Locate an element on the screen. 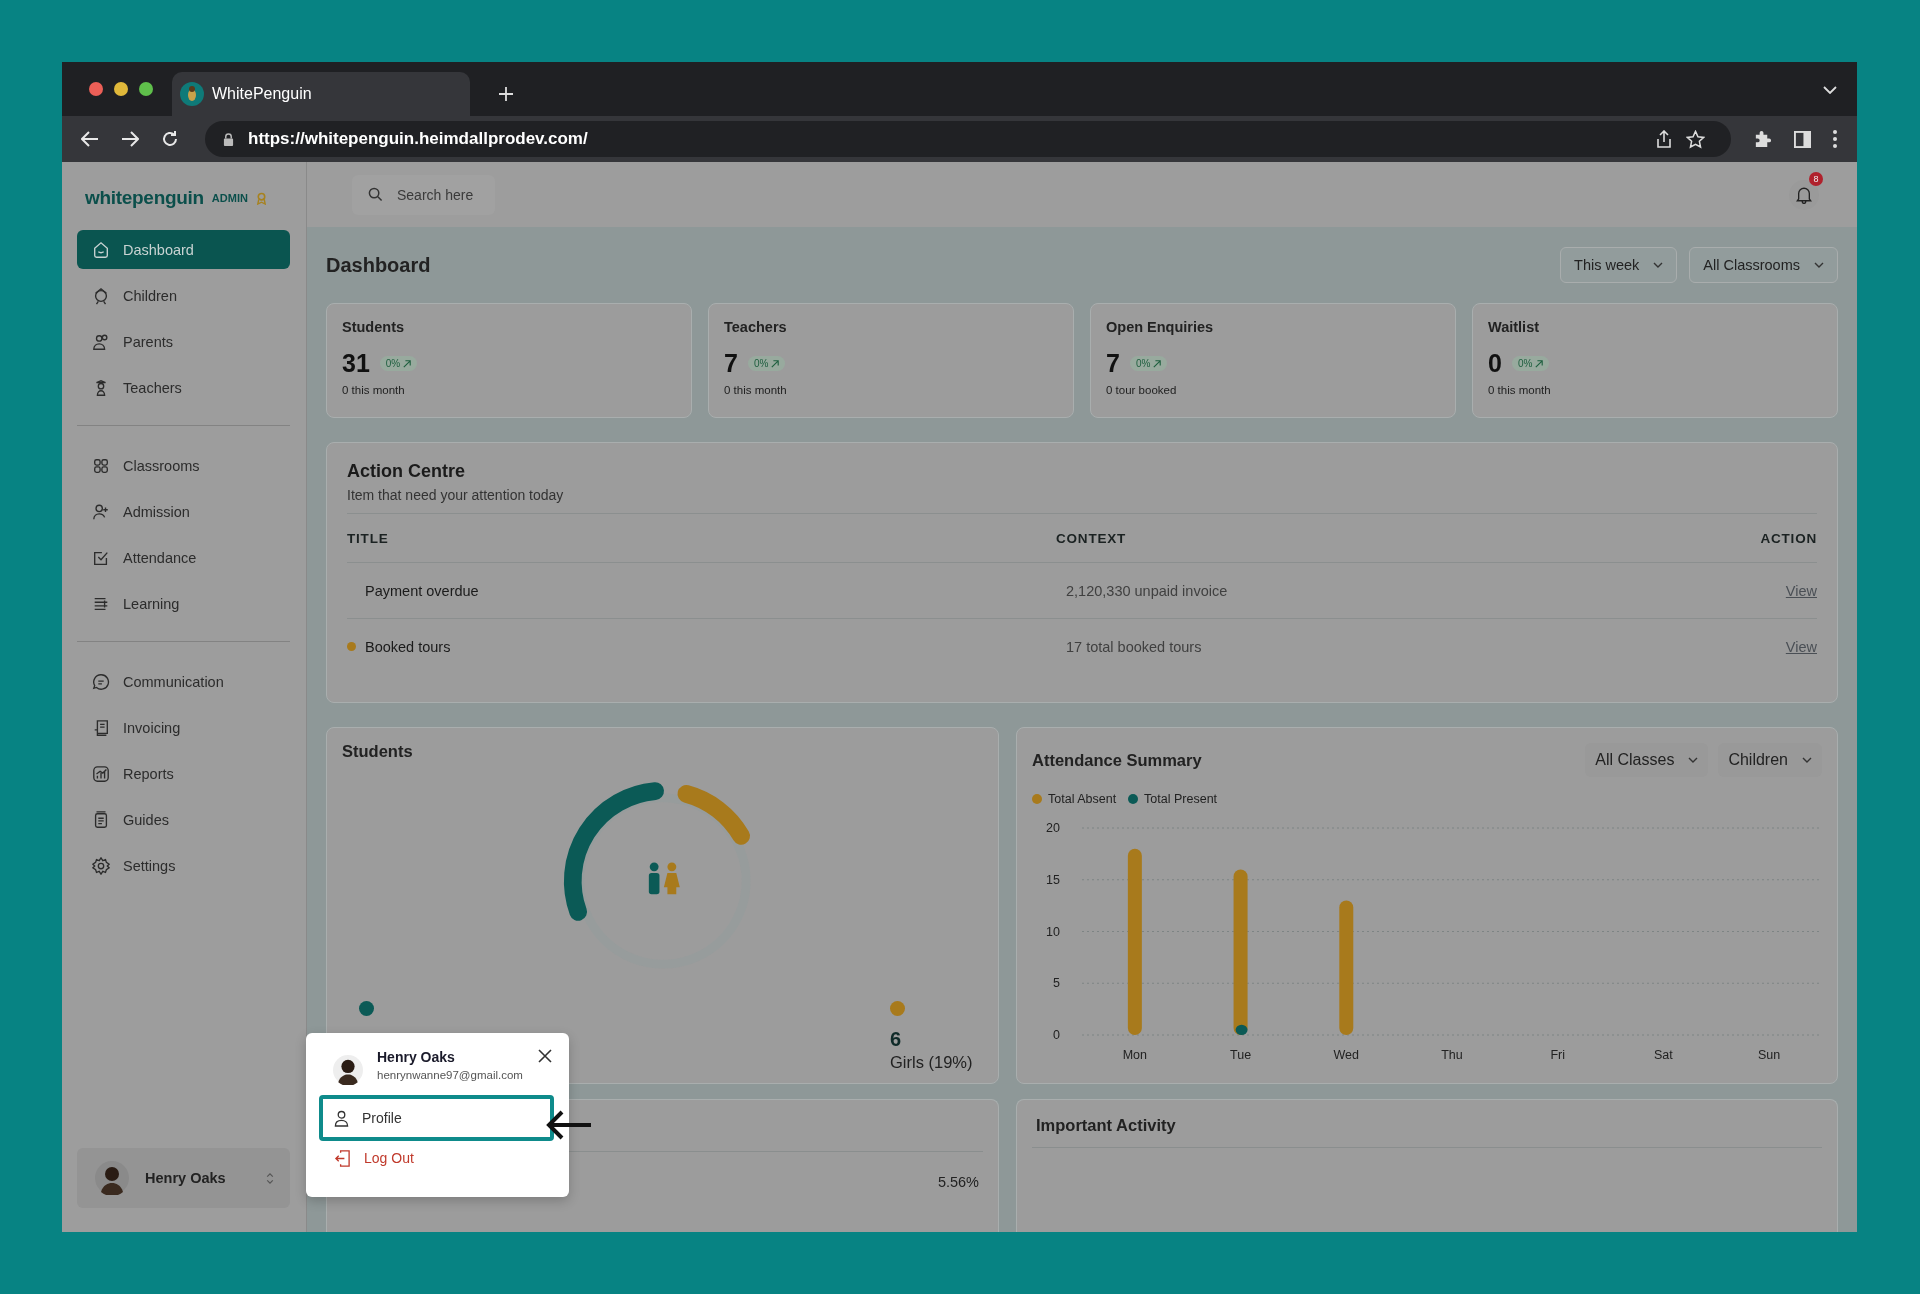  notification-bell-icon is located at coordinates (1804, 194).